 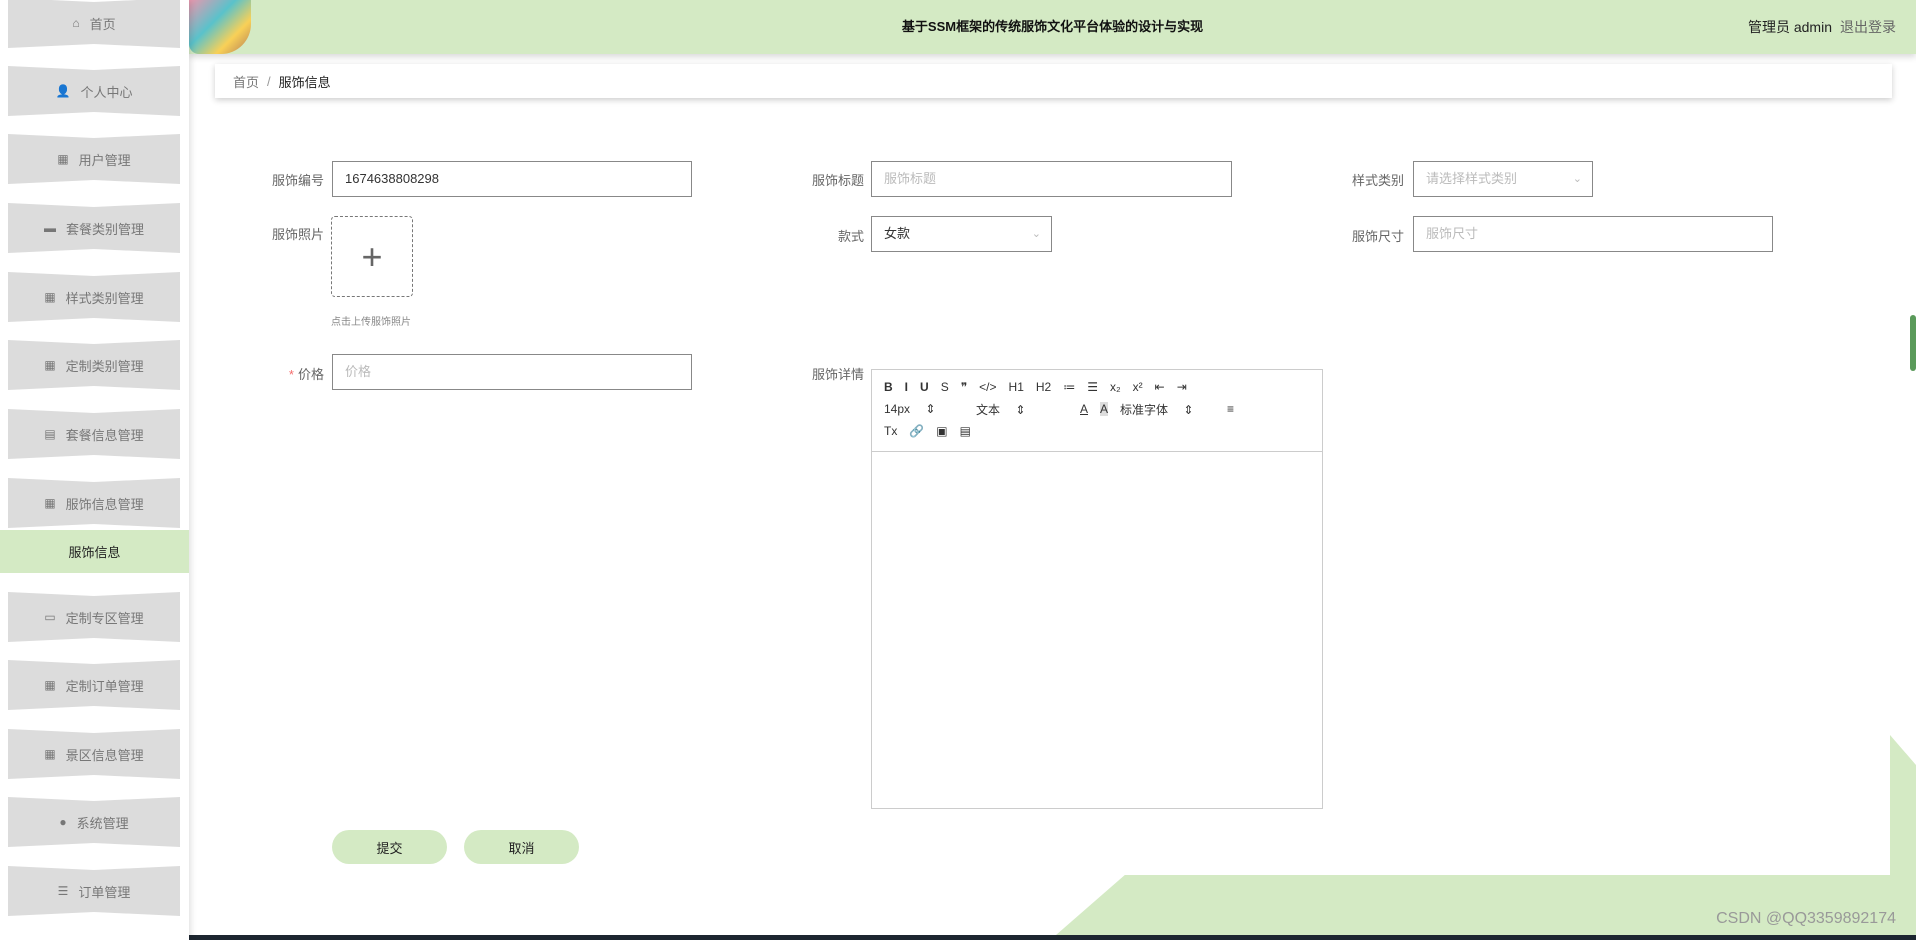 What do you see at coordinates (916, 431) in the screenshot?
I see `link-icon: 🔗` at bounding box center [916, 431].